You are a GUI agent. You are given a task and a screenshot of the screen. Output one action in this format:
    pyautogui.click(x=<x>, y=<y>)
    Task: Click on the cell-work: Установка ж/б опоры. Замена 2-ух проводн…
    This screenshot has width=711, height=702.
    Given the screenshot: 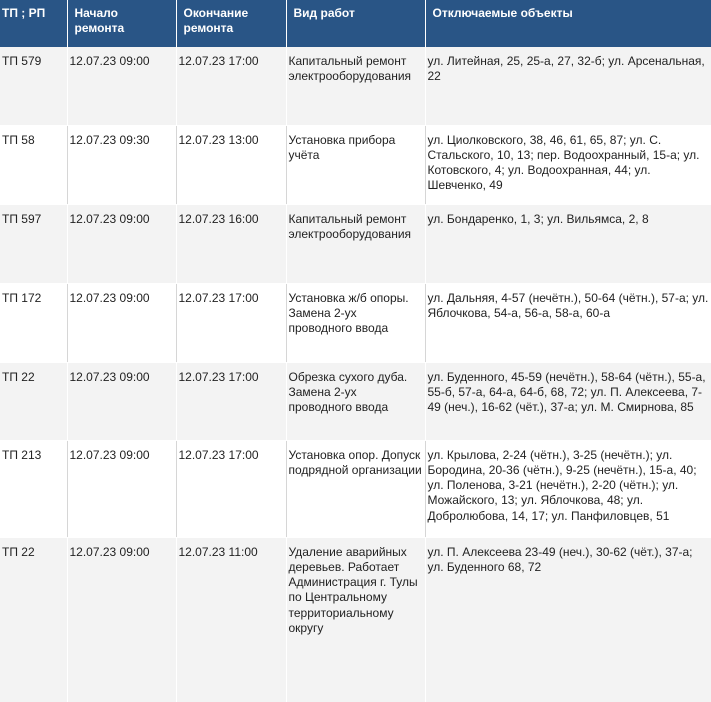 What is the action you would take?
    pyautogui.click(x=355, y=323)
    